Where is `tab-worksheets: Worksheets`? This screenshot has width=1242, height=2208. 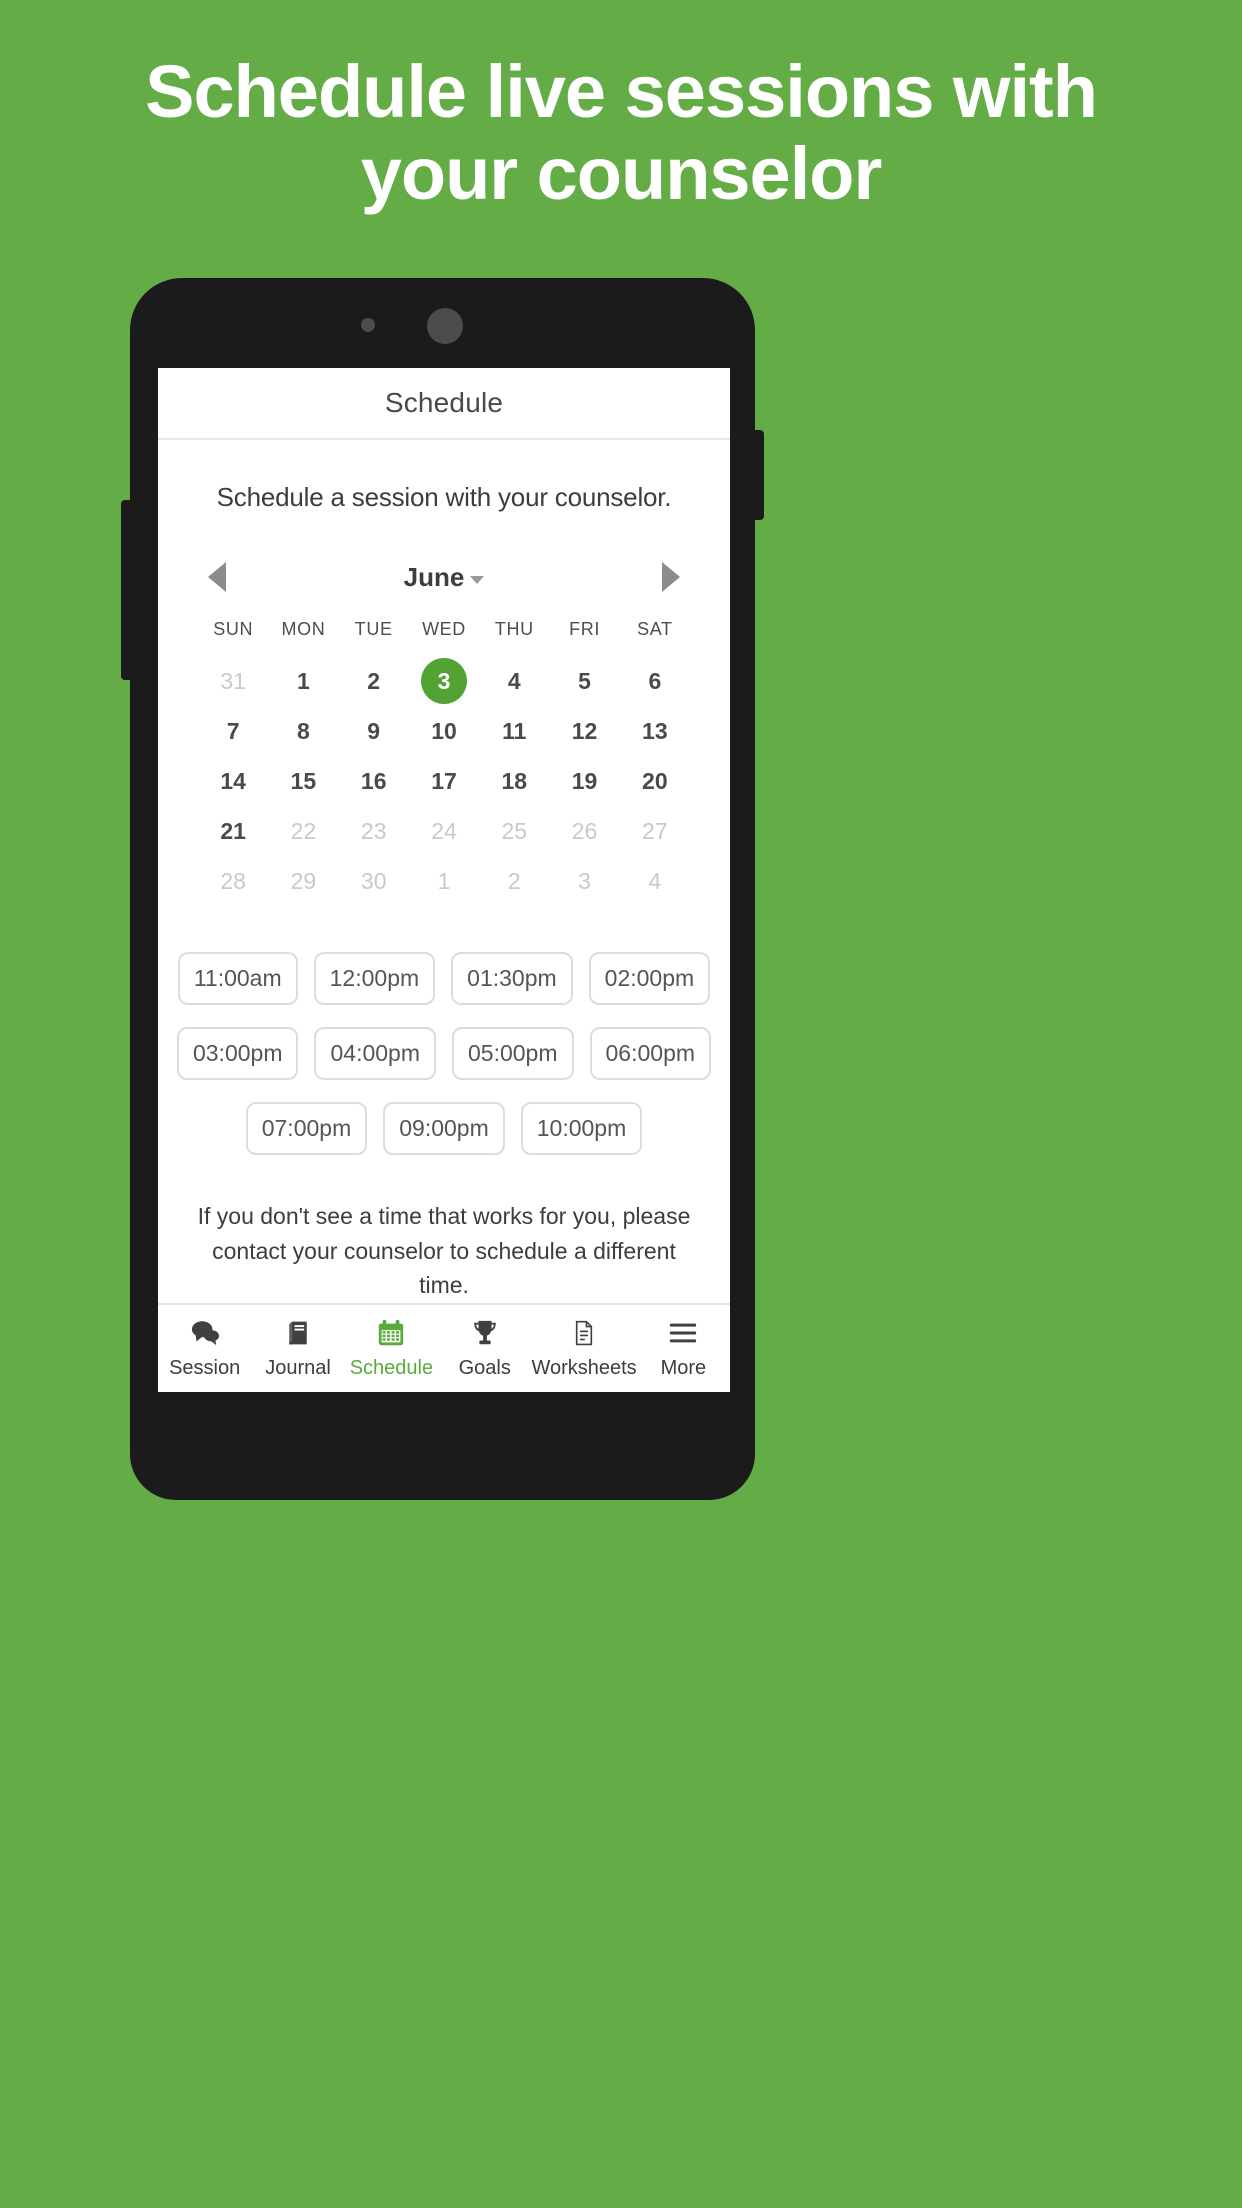 tab-worksheets: Worksheets is located at coordinates (584, 1349).